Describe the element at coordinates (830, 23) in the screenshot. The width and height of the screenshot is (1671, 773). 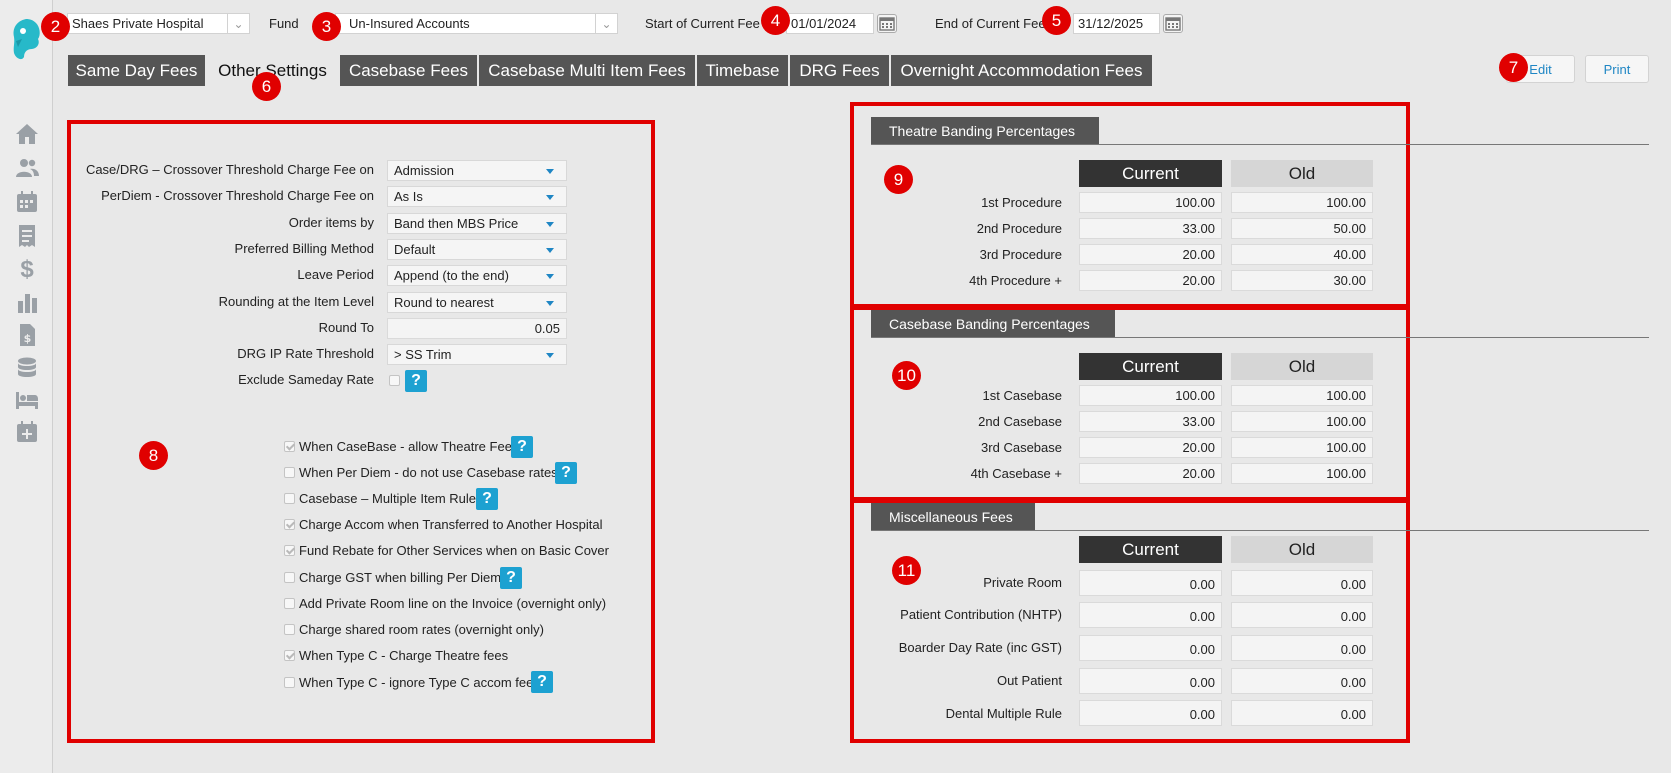
I see `start-fee-date-input: 01/01/2024` at that location.